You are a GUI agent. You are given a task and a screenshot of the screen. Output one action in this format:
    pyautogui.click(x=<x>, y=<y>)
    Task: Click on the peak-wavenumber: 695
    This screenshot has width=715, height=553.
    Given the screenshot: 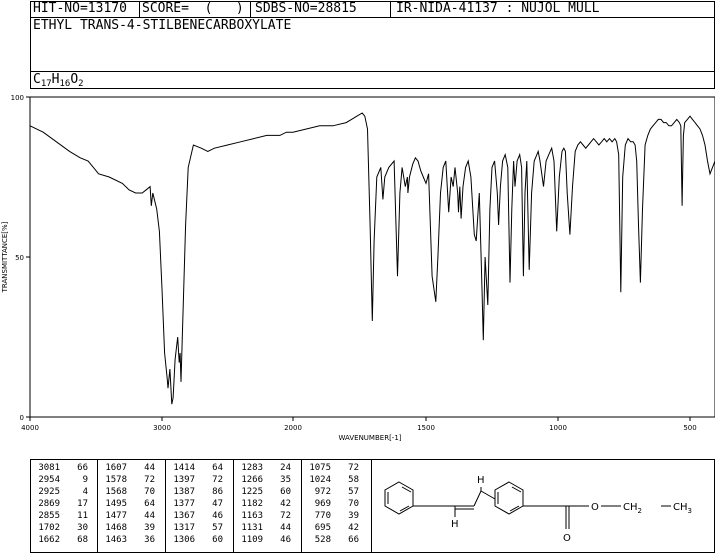 What is the action you would take?
    pyautogui.click(x=322, y=528)
    